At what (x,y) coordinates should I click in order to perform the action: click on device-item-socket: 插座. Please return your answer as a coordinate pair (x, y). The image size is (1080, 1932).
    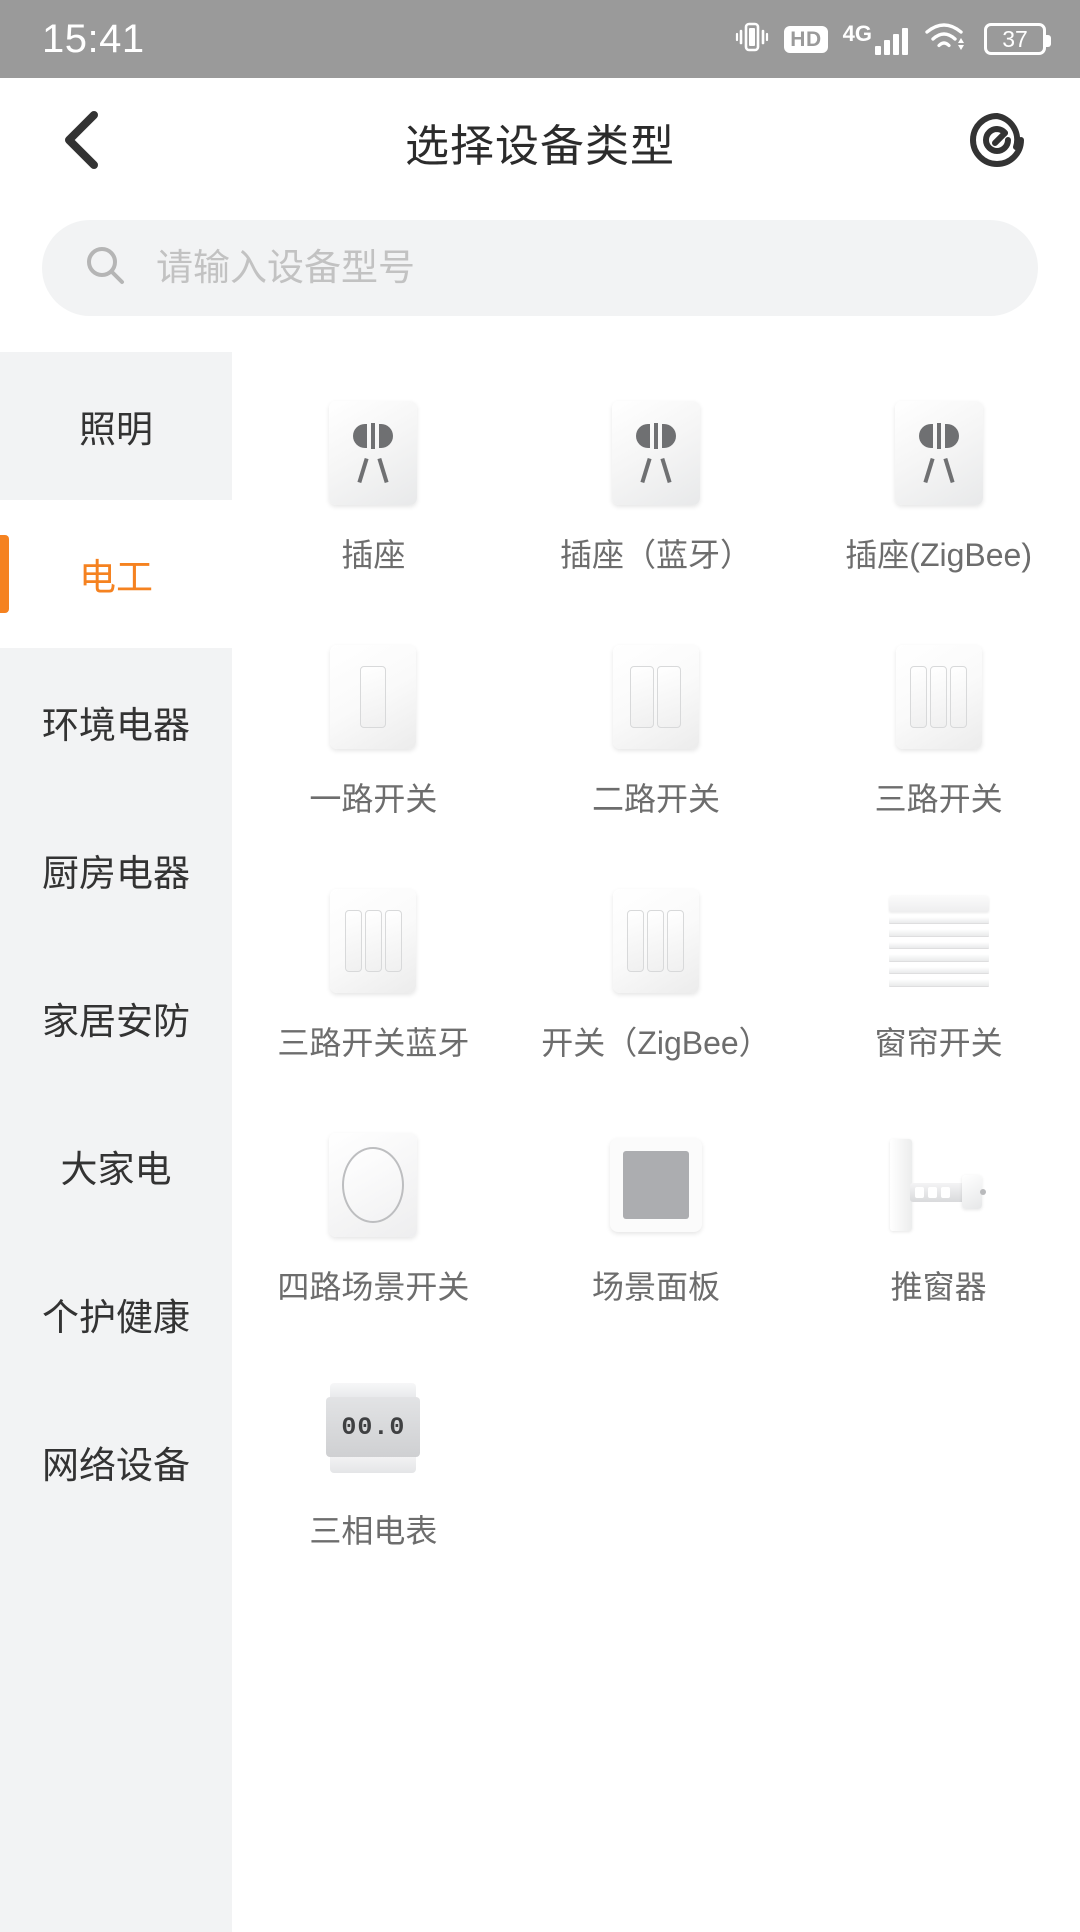
    Looking at the image, I should click on (373, 492).